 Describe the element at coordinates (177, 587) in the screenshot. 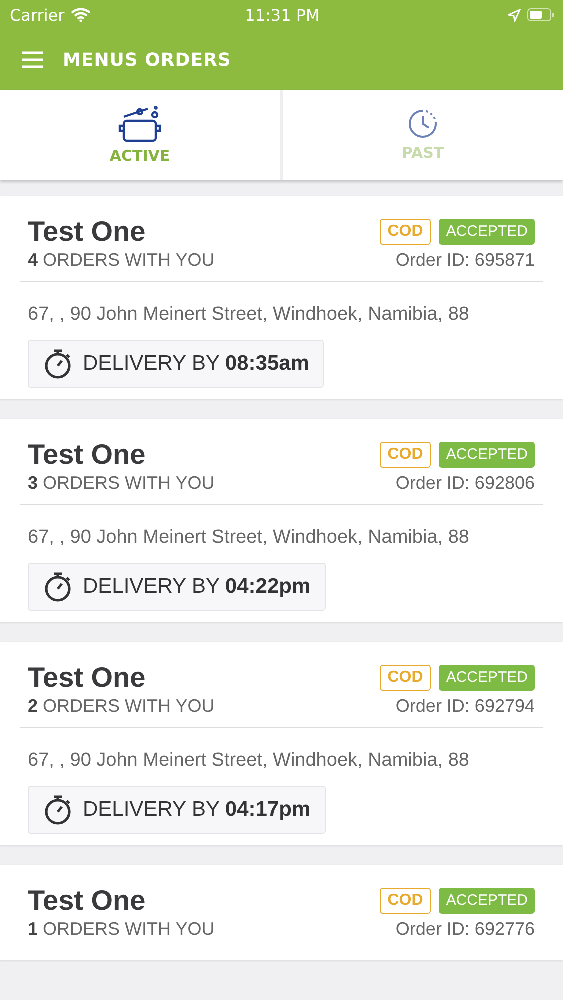

I see `delivery-time-chip: DELIVERY BY 04:22pm` at that location.